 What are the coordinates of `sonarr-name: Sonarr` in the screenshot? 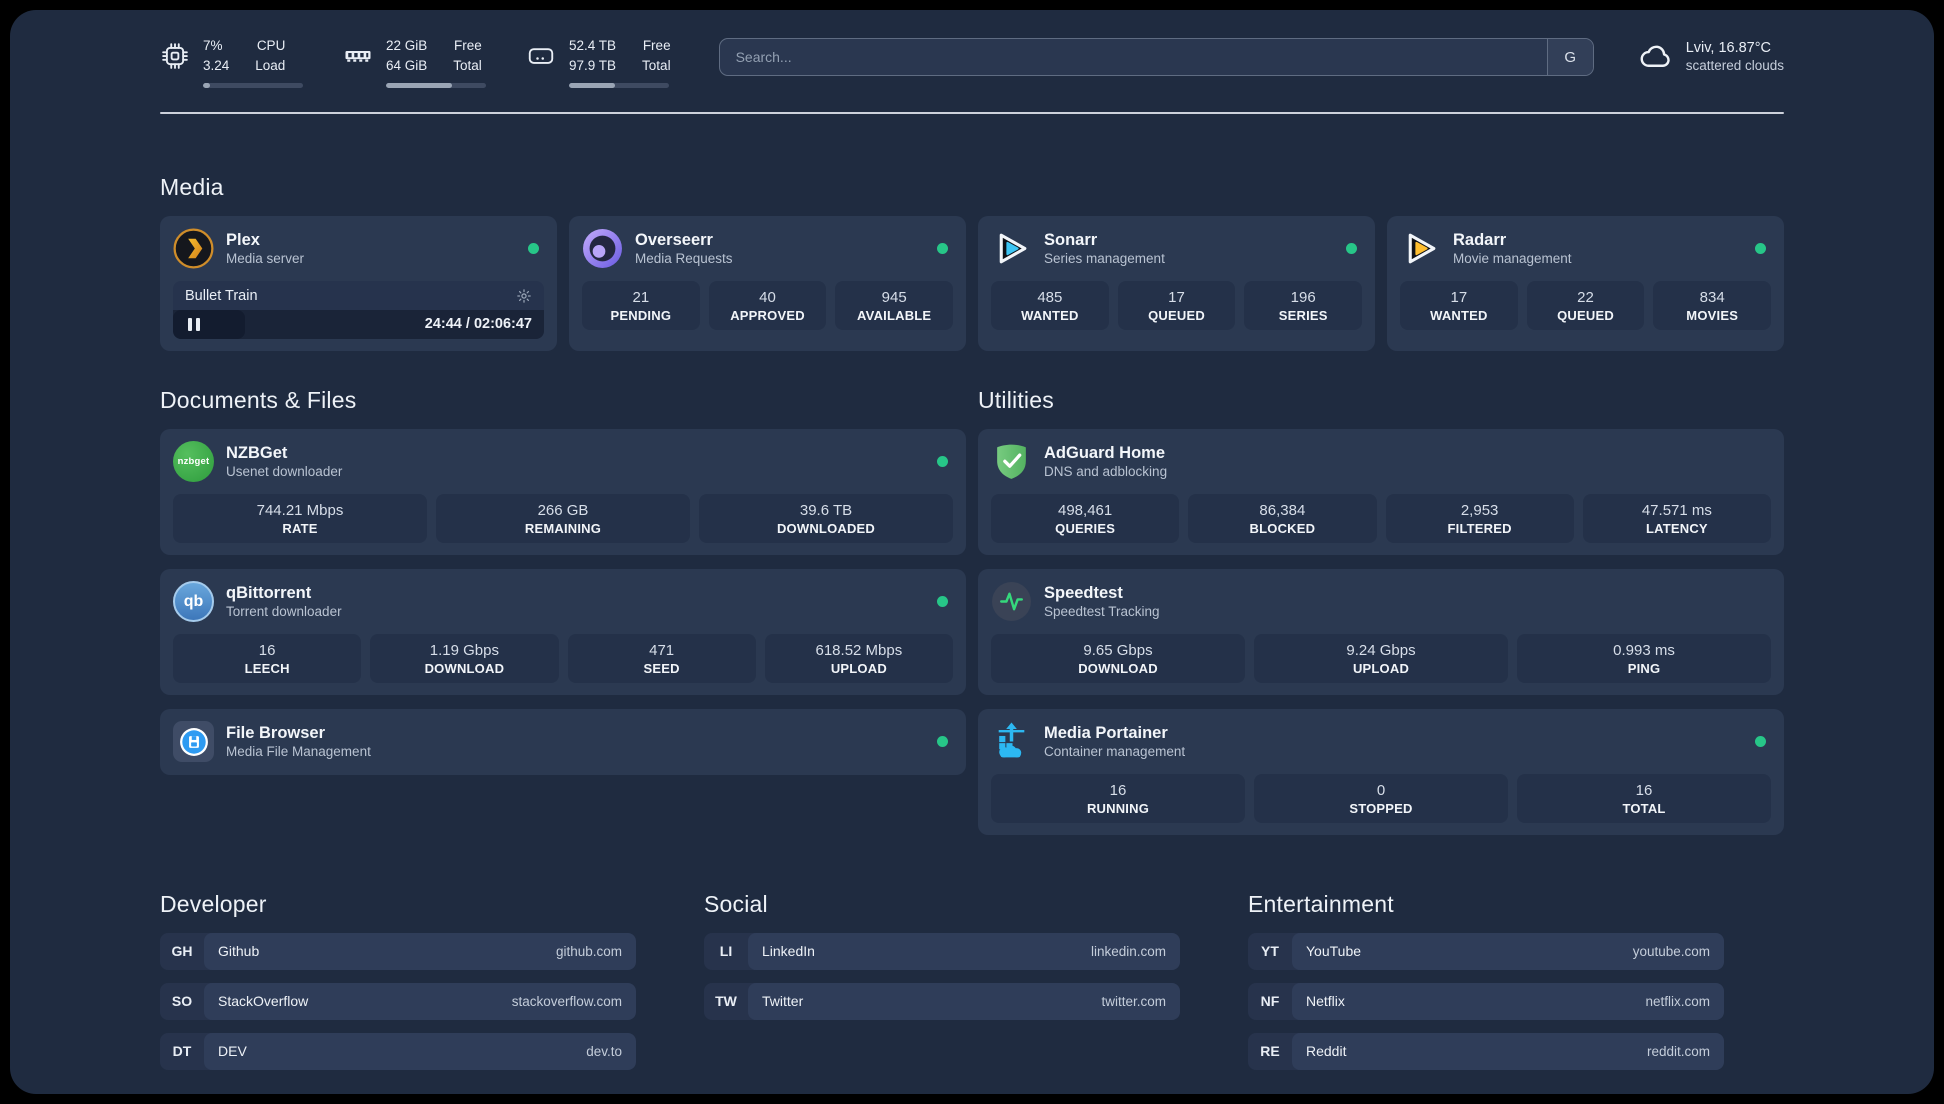 It's located at (1071, 240).